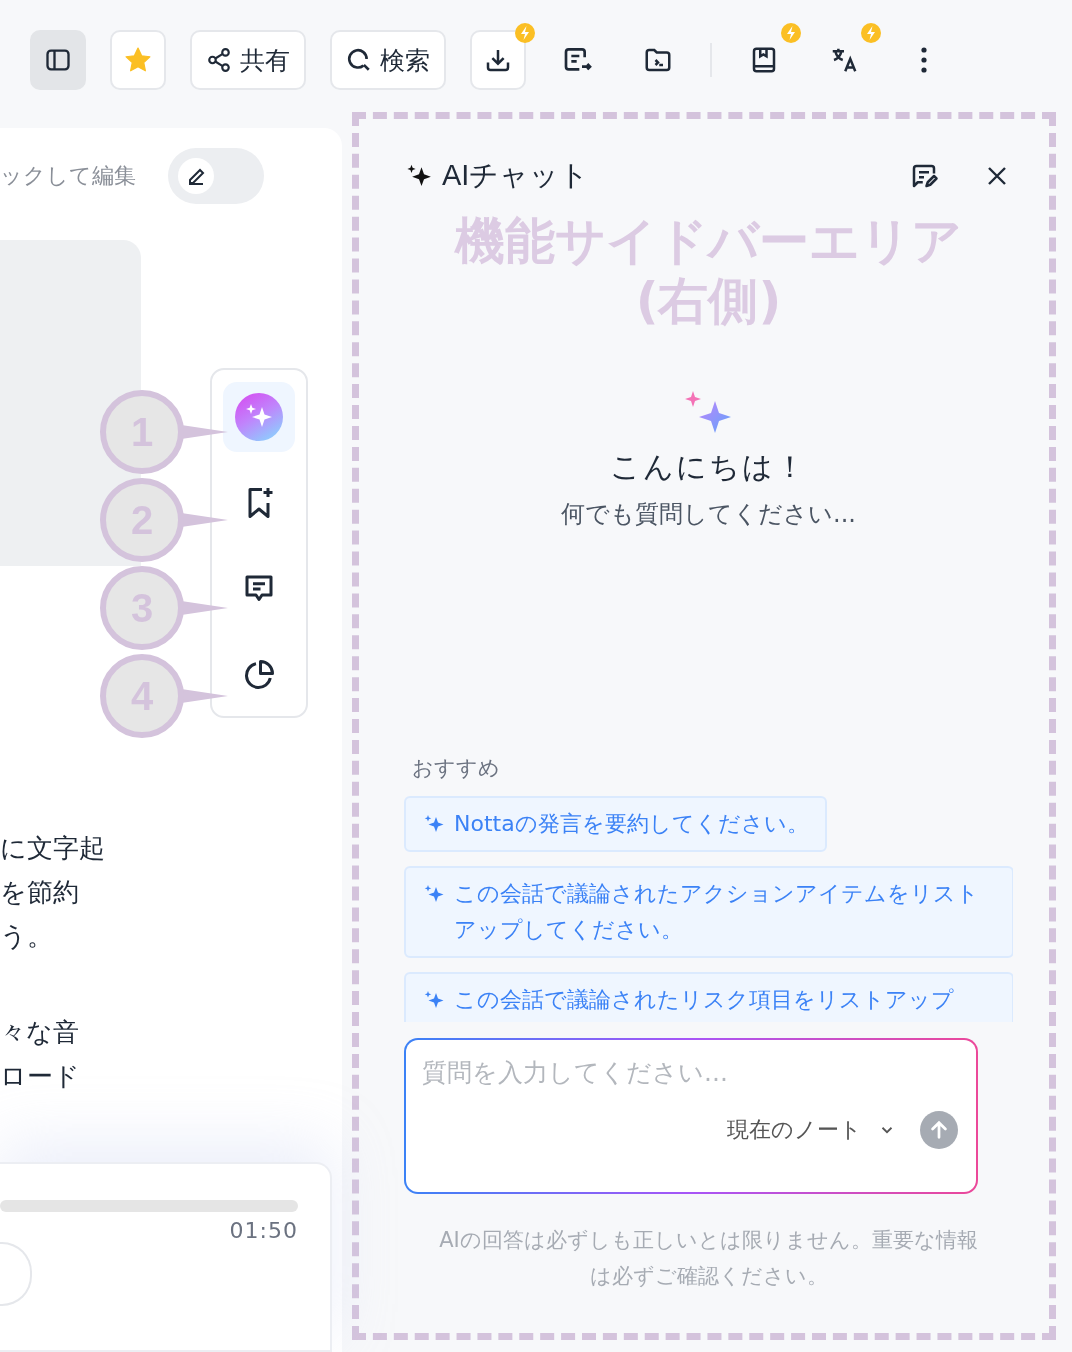 This screenshot has width=1072, height=1352. Describe the element at coordinates (516, 175) in the screenshot. I see `chat-title: AIチャット` at that location.